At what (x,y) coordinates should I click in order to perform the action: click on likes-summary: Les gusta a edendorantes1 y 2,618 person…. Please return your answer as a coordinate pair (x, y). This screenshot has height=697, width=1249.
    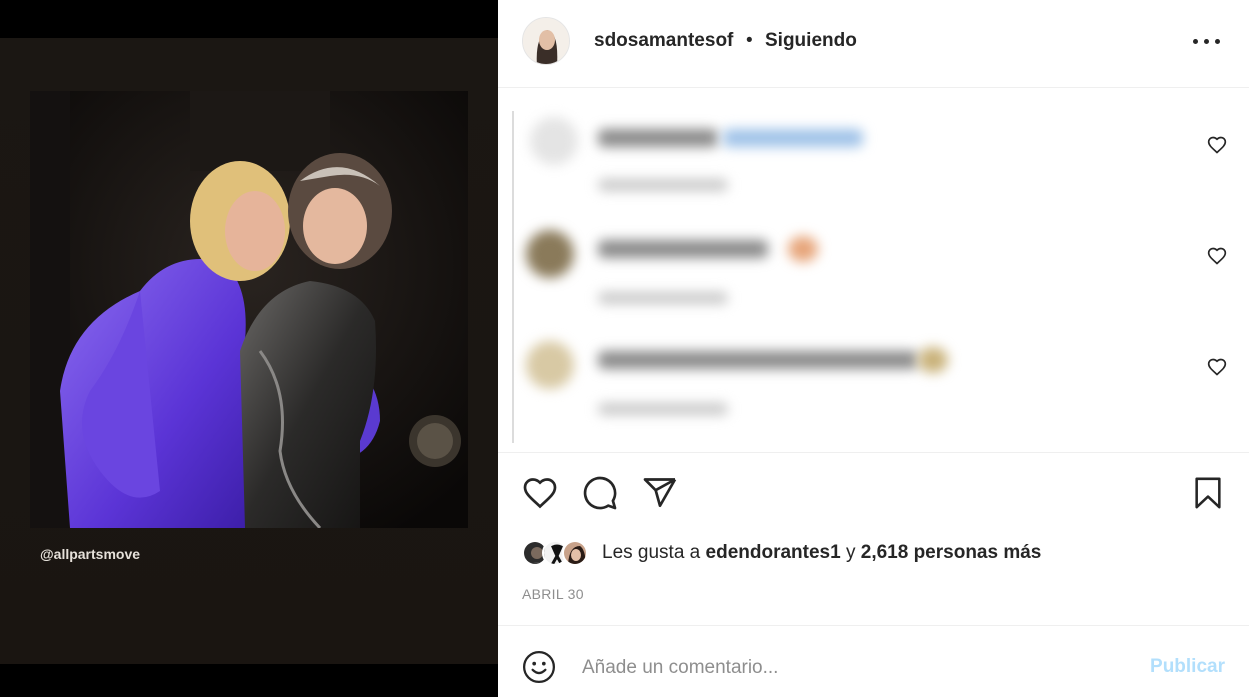
    Looking at the image, I should click on (781, 553).